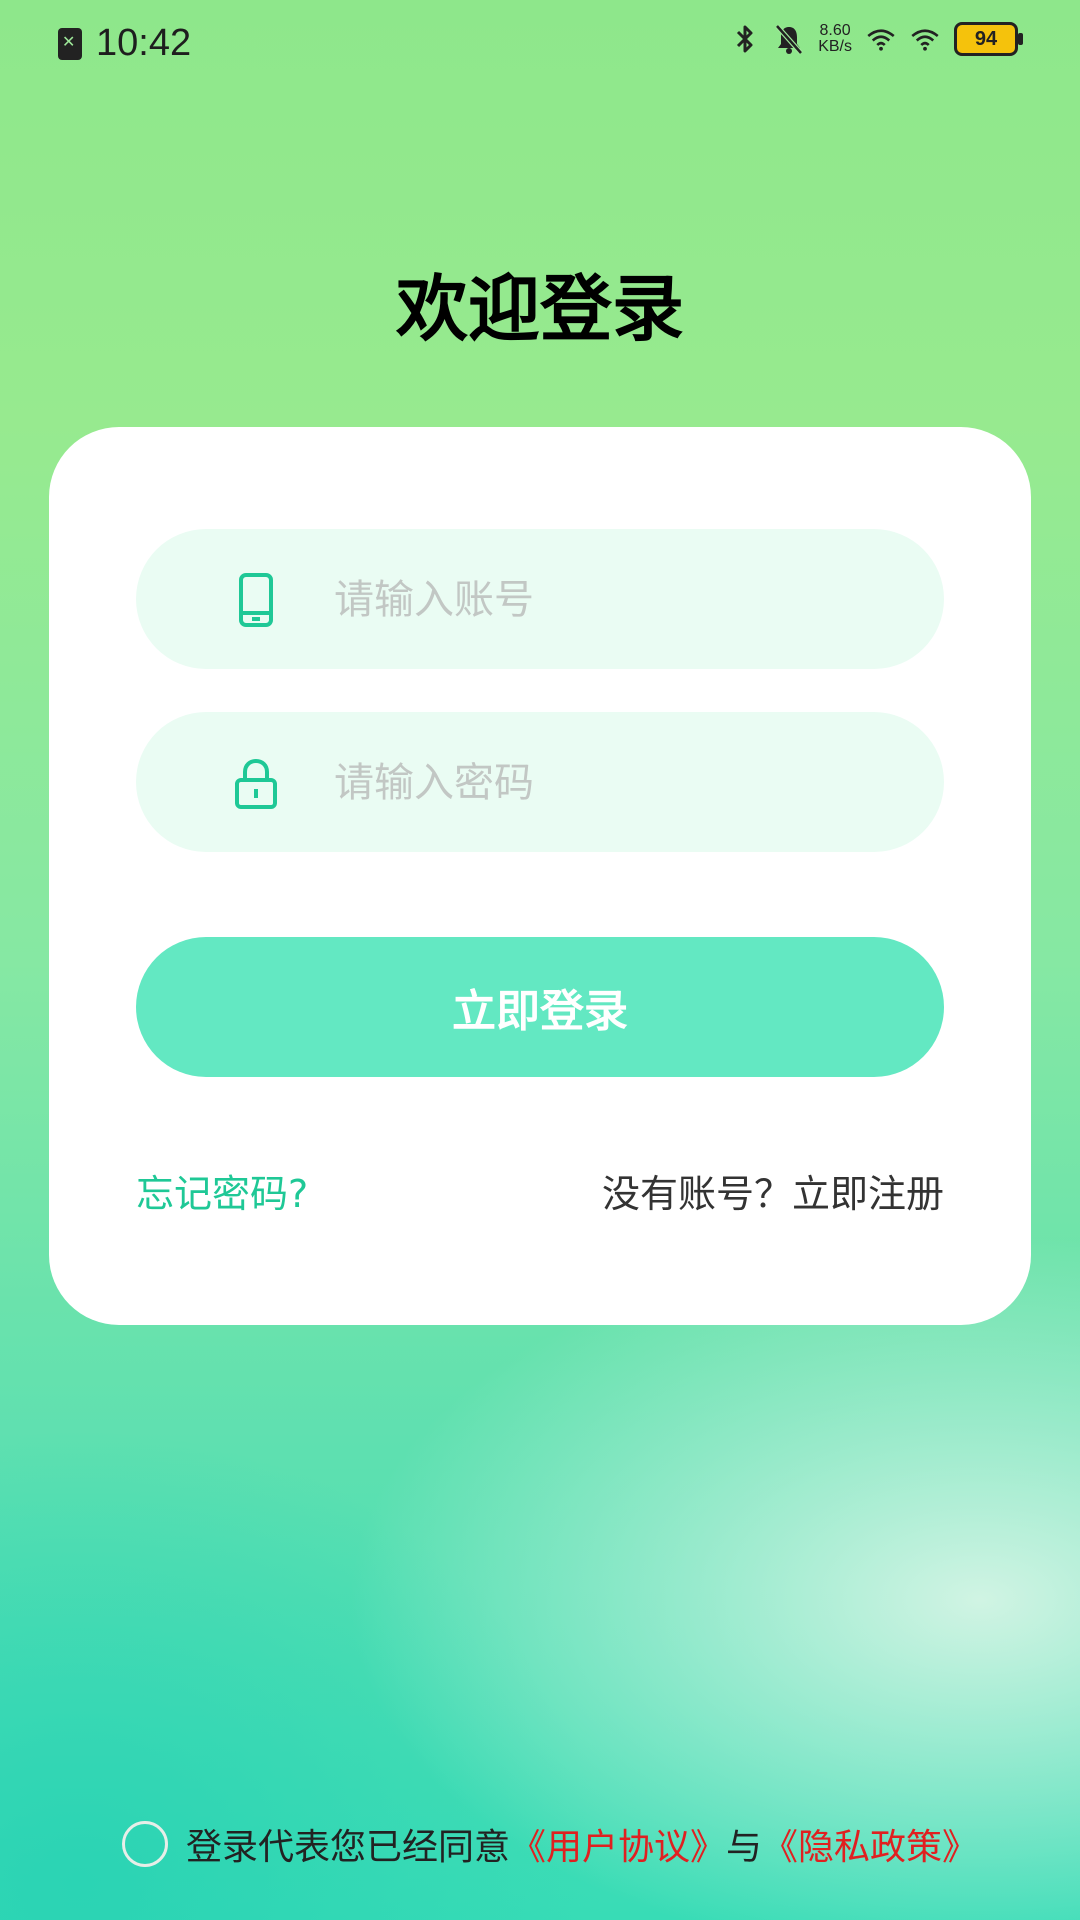 The image size is (1080, 1920). Describe the element at coordinates (835, 46) in the screenshot. I see `network-speed-unit: KB/s` at that location.